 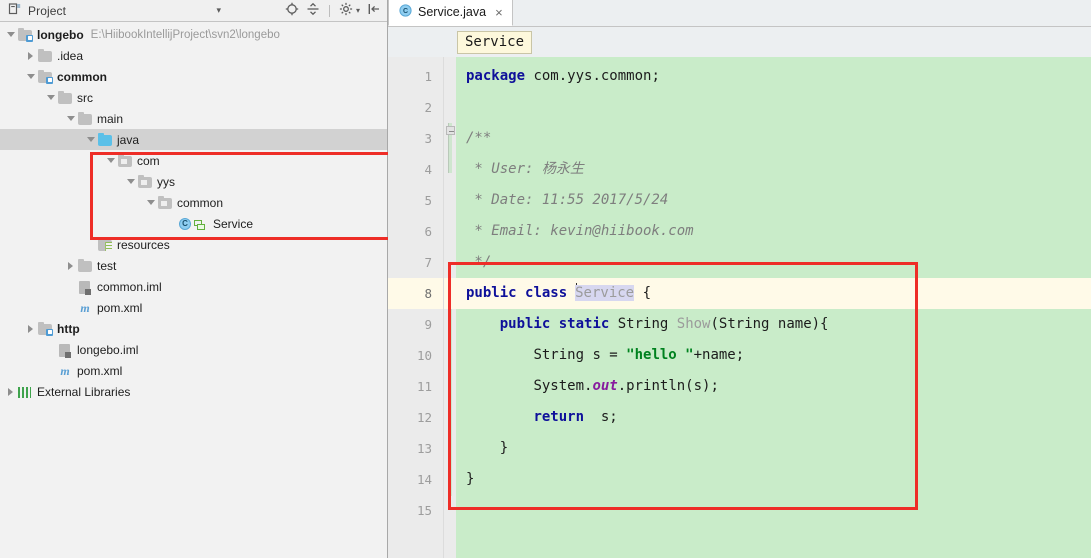 I want to click on tree-node-longebo-iml: longebo.iml, so click(x=193, y=349).